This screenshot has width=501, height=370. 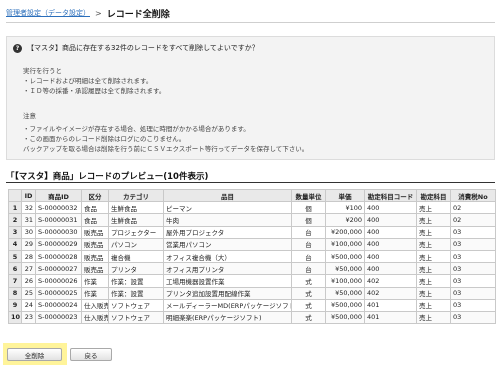 What do you see at coordinates (136, 195) in the screenshot?
I see `column-header: カテゴリ` at bounding box center [136, 195].